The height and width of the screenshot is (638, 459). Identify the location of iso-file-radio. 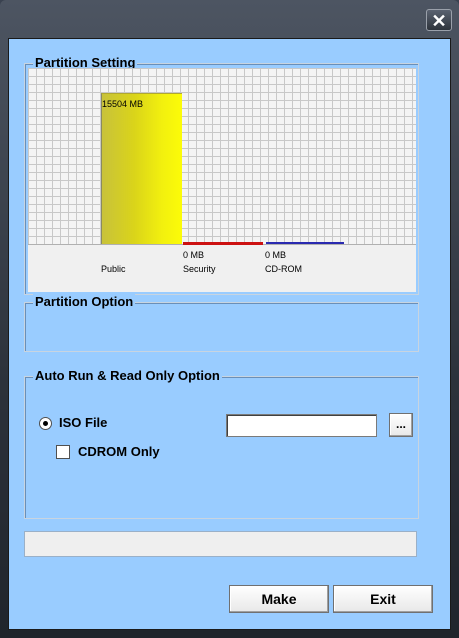
(45, 423).